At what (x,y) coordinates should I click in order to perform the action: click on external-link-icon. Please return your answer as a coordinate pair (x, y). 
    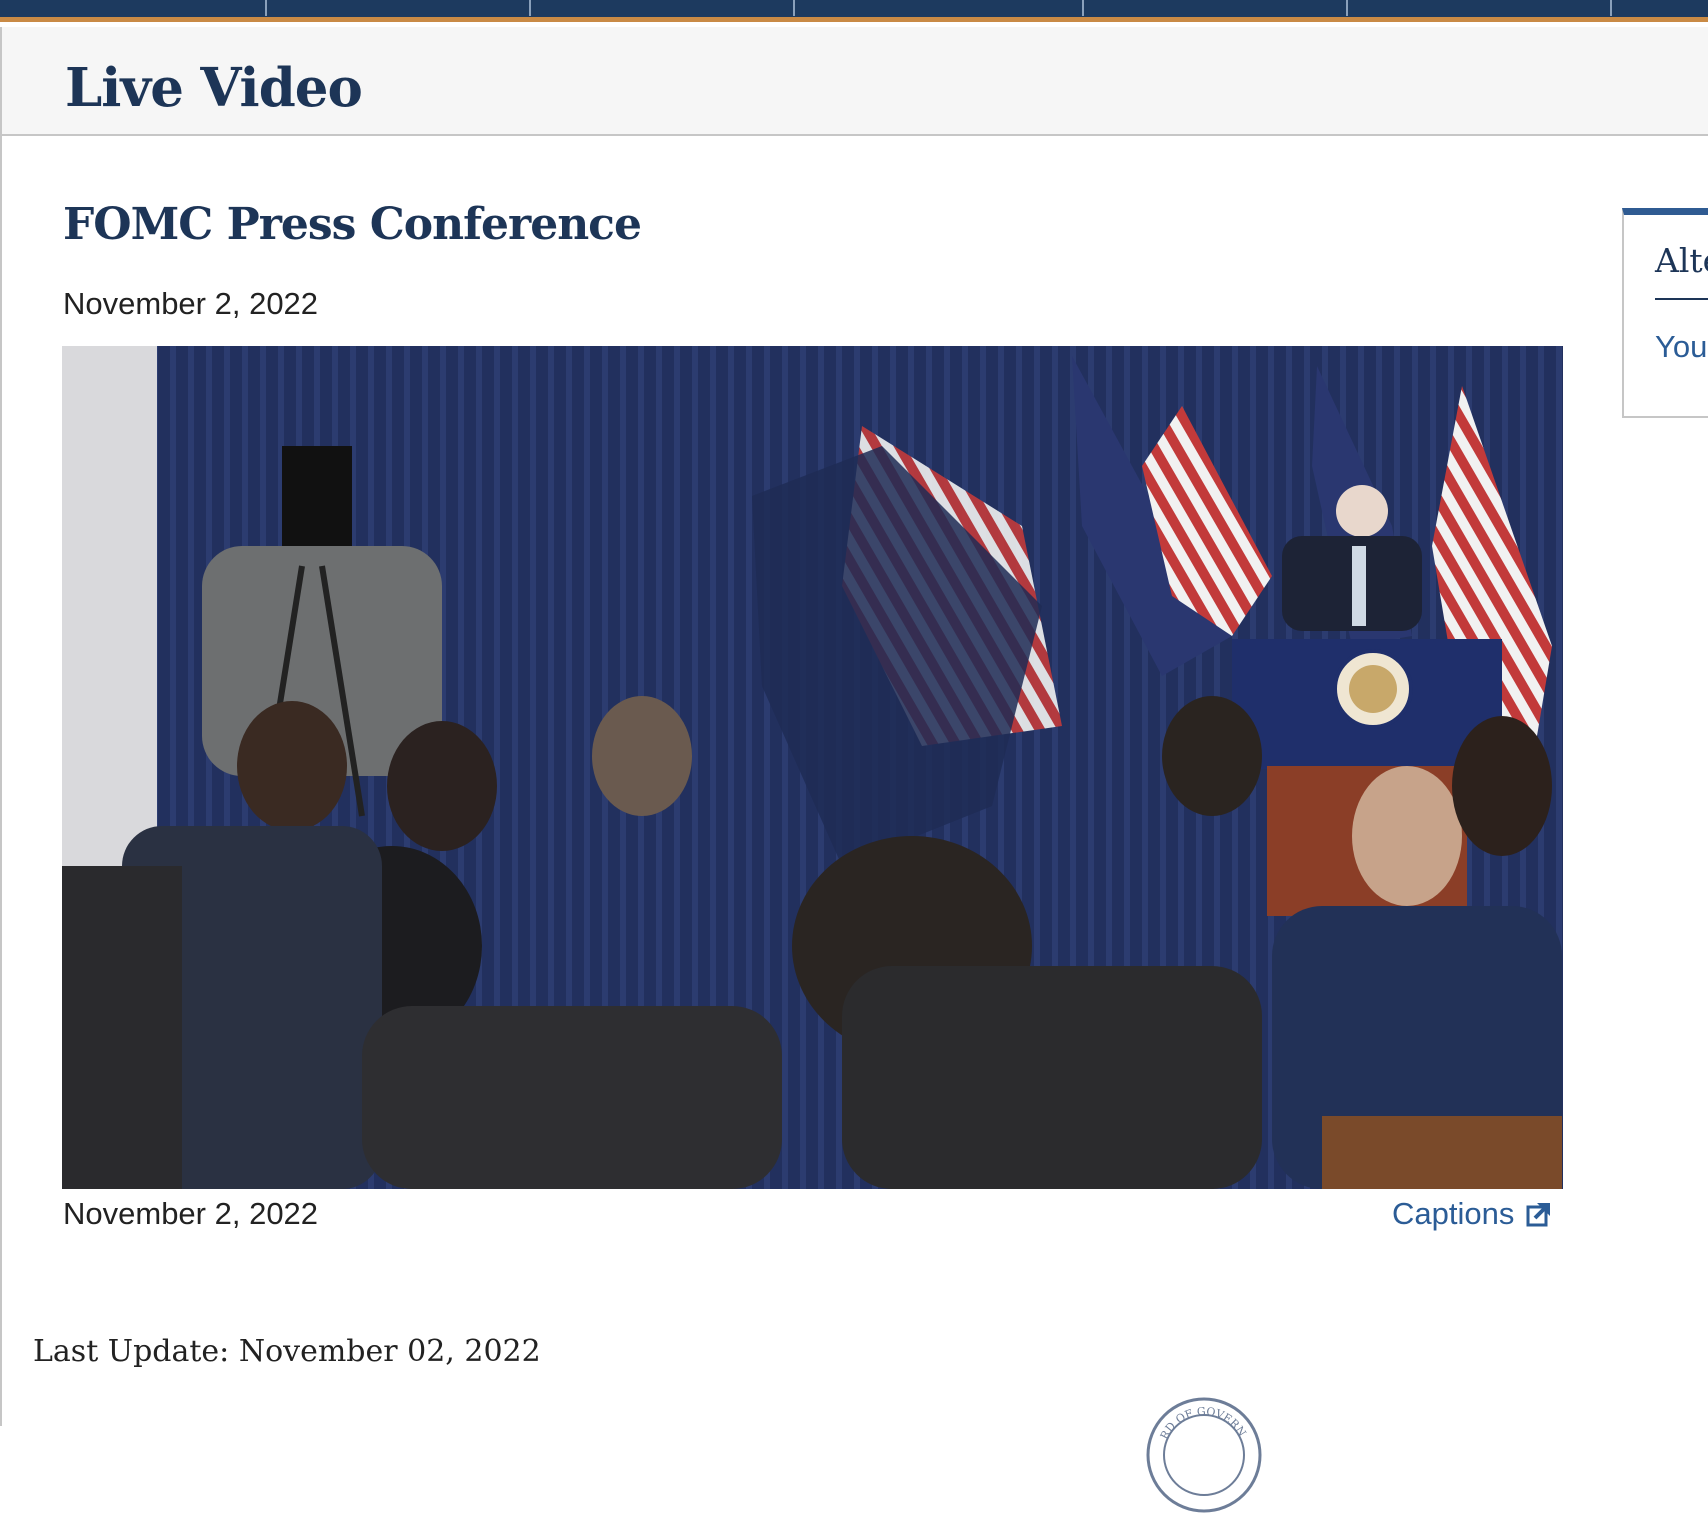
    Looking at the image, I should click on (1538, 1215).